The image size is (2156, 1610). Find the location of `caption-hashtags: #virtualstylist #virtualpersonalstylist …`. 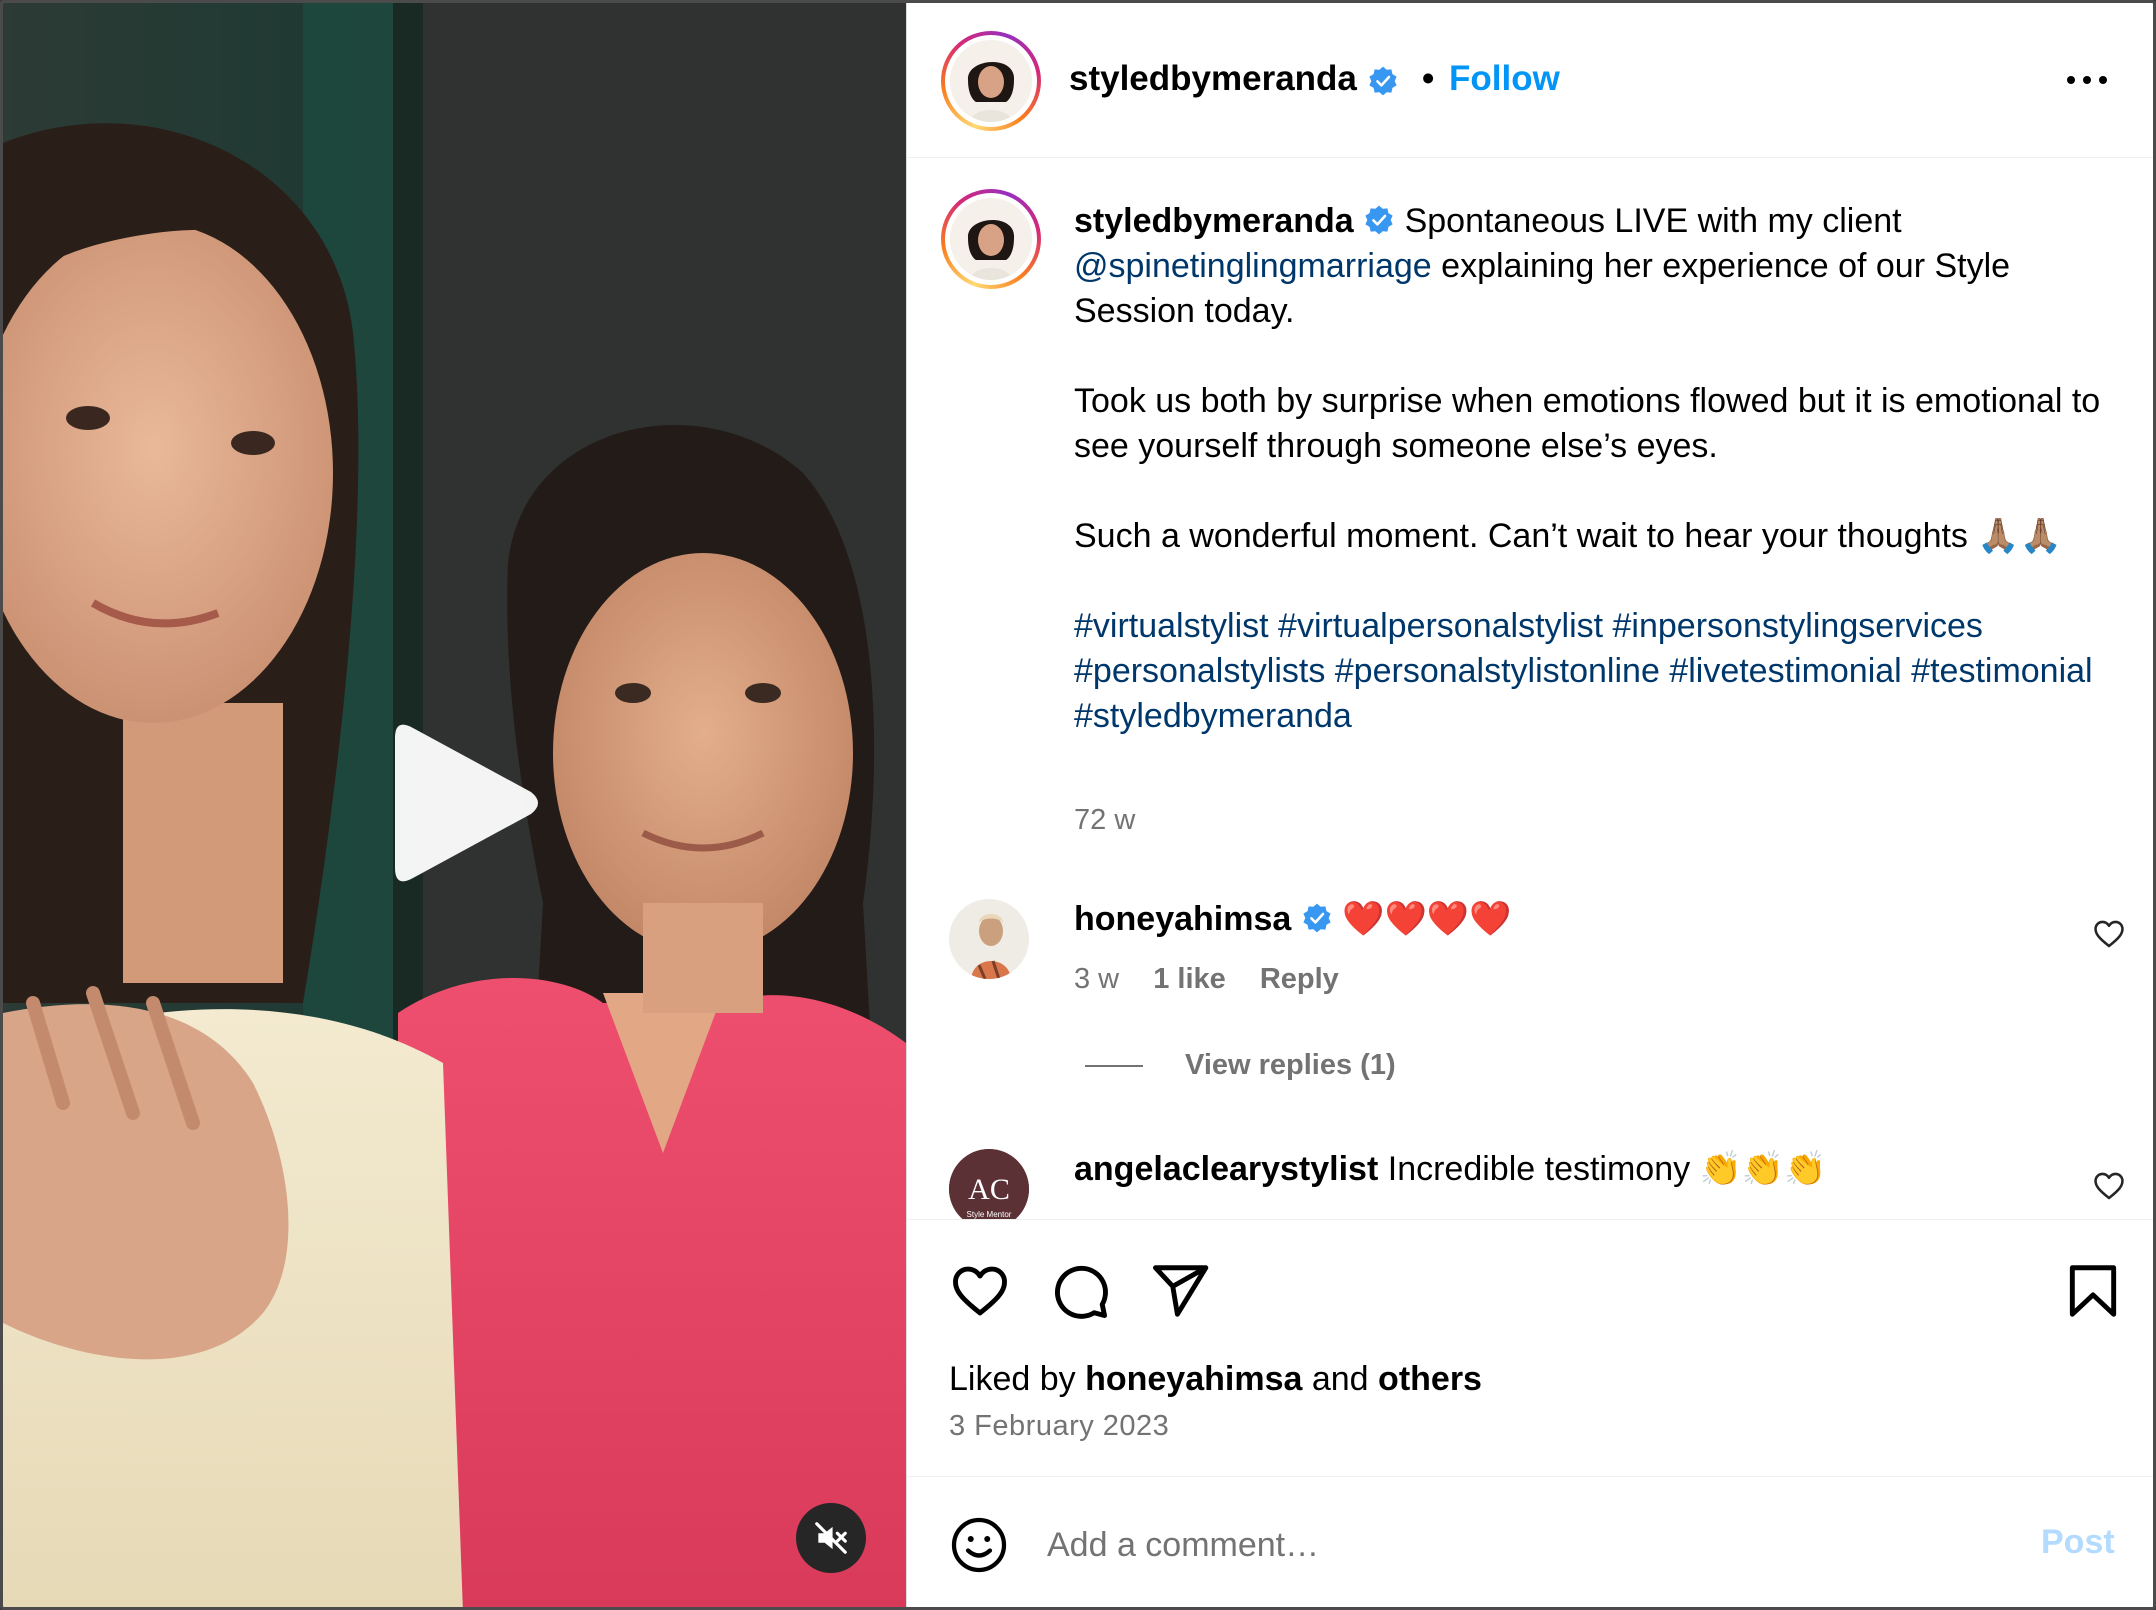

caption-hashtags: #virtualstylist #virtualpersonalstylist … is located at coordinates (1594, 671).